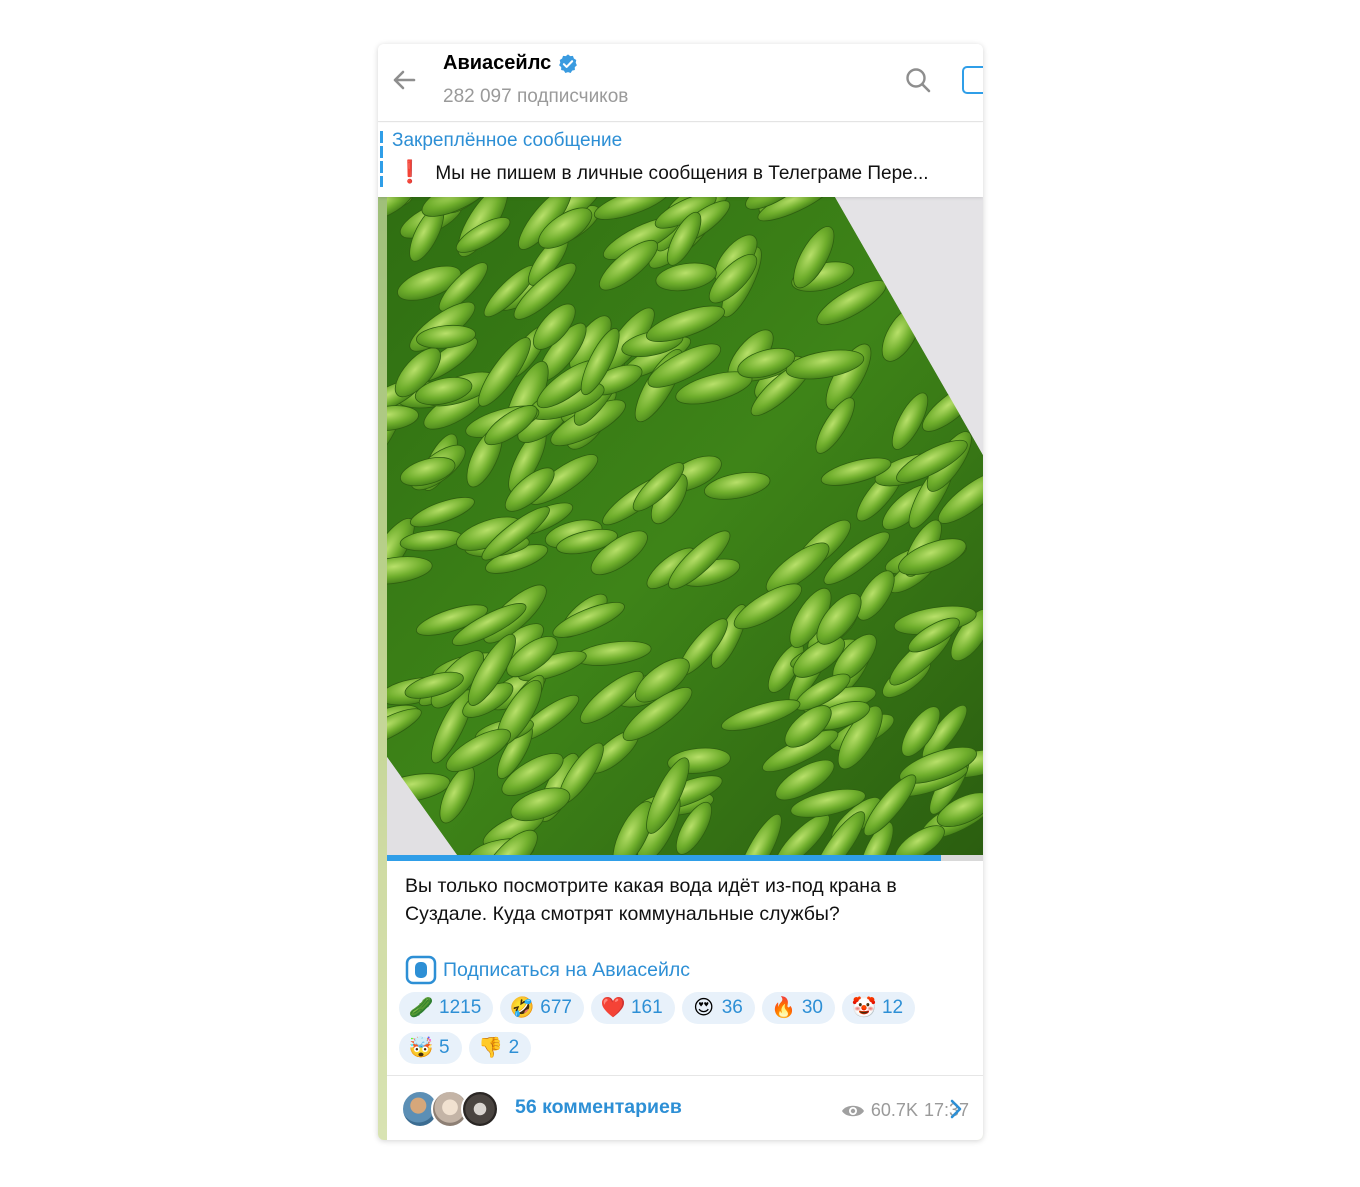  I want to click on video-progress-fill, so click(664, 858).